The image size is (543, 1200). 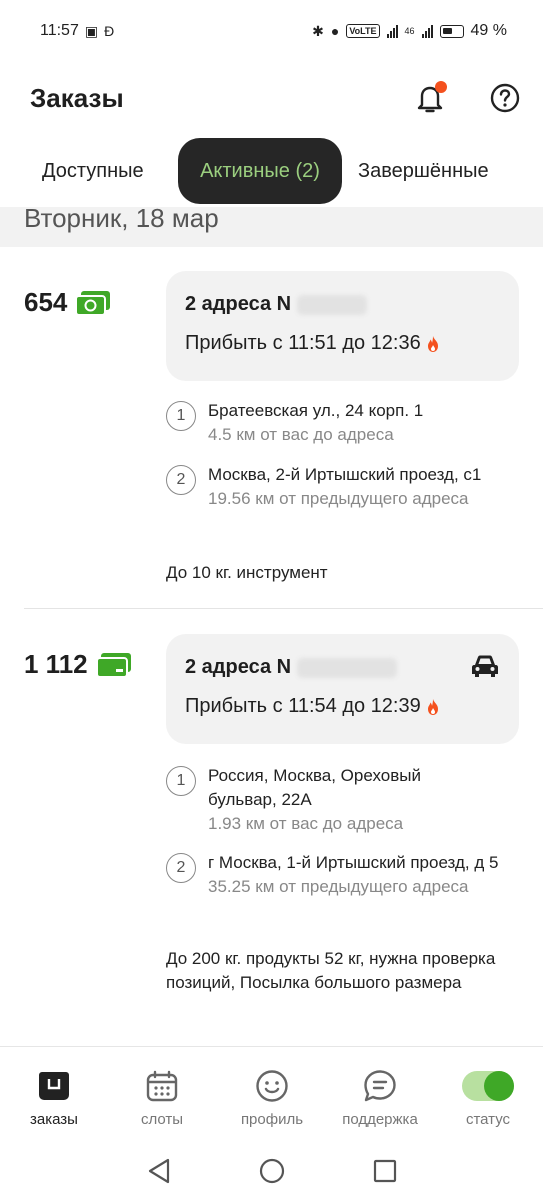 I want to click on nav-orders: заказы, so click(x=54, y=1098).